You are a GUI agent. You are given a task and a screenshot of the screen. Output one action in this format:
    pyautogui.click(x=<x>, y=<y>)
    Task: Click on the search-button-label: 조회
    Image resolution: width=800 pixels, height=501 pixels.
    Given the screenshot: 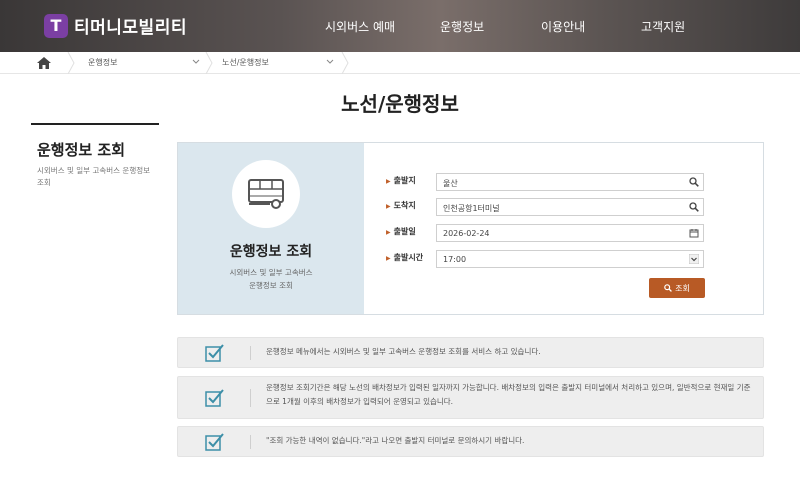 What is the action you would take?
    pyautogui.click(x=682, y=288)
    